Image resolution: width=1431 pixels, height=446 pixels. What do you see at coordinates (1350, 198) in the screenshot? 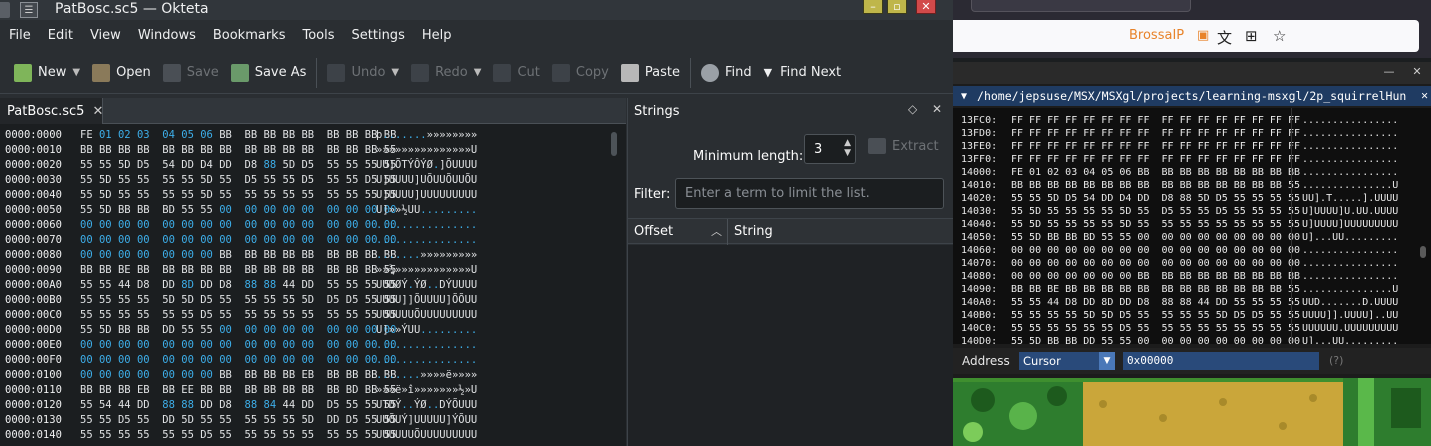
I see `memory-text: UU].T.....].UUUU` at bounding box center [1350, 198].